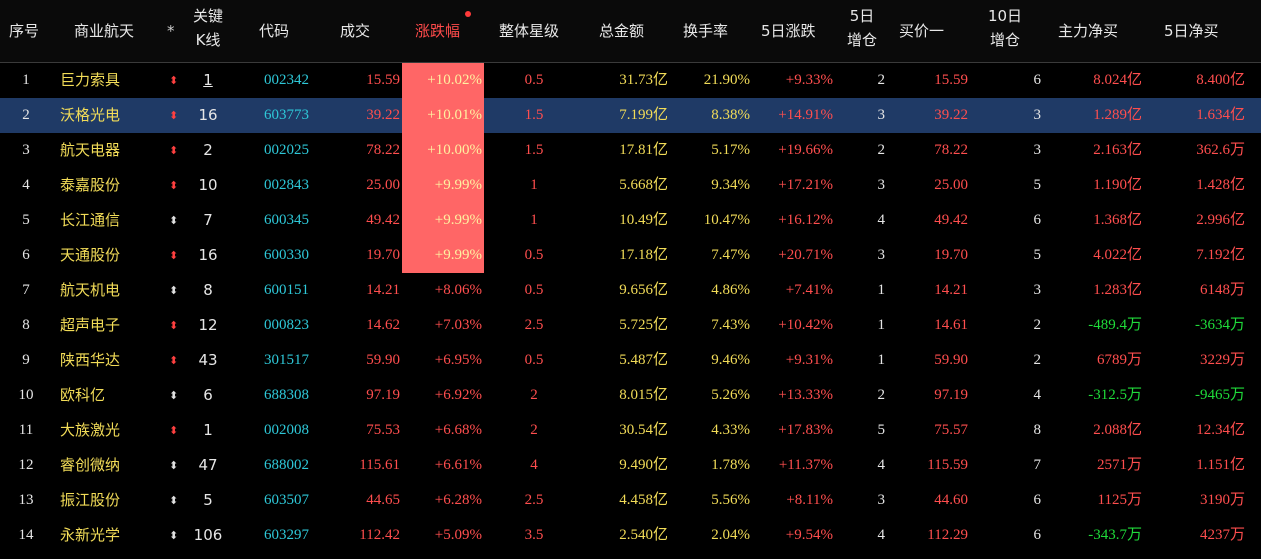  What do you see at coordinates (1088, 31) in the screenshot?
I see `header-main-net-buy: 主力净买` at bounding box center [1088, 31].